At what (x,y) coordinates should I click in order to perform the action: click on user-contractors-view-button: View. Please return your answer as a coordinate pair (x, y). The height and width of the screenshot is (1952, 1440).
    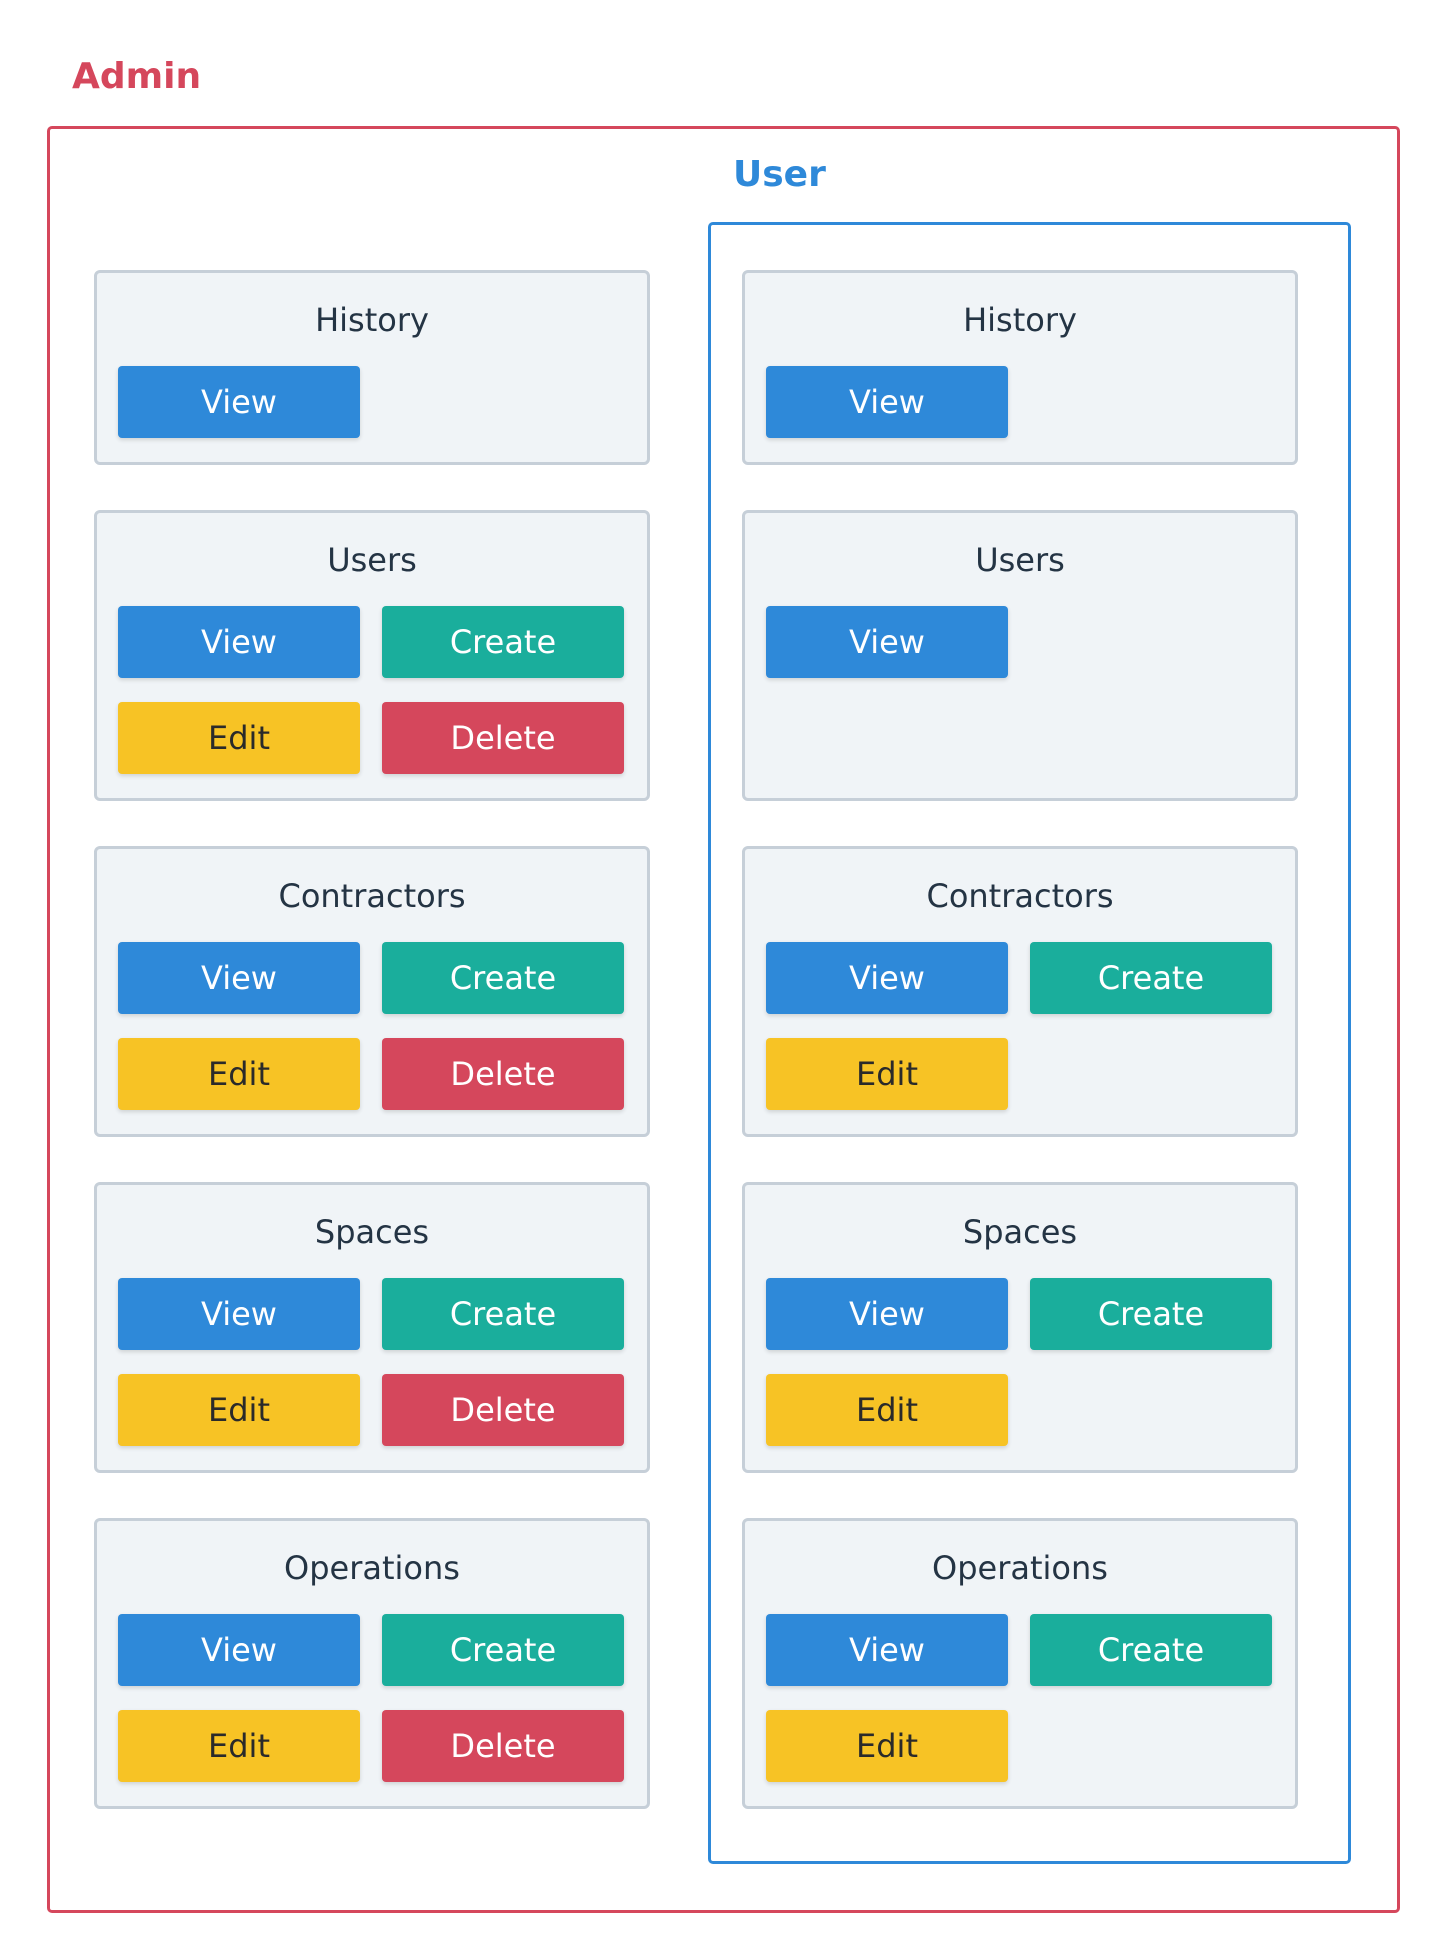
    Looking at the image, I should click on (887, 978).